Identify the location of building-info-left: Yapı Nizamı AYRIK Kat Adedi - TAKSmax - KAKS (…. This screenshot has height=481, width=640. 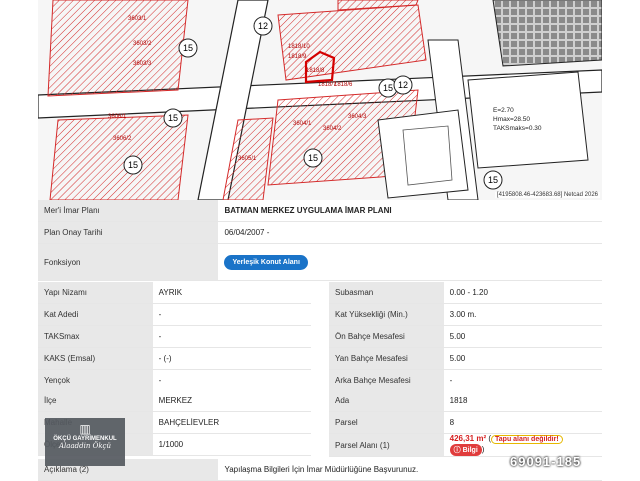
(174, 337).